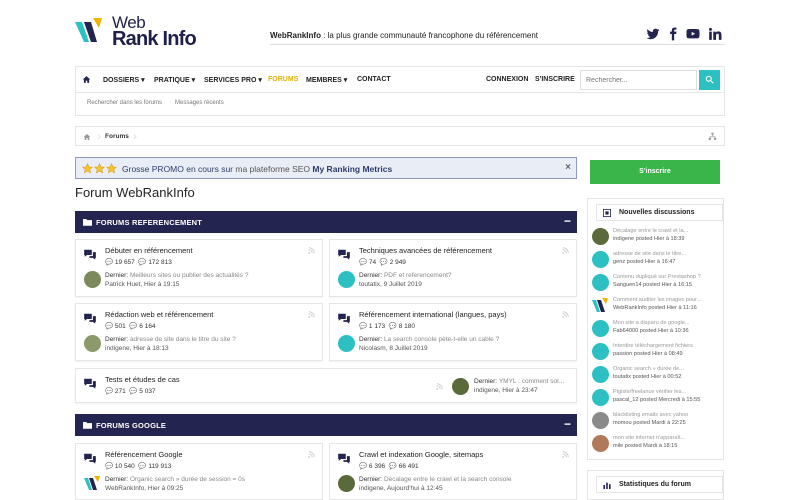 This screenshot has width=800, height=500. Describe the element at coordinates (326, 80) in the screenshot. I see `nav-membres: MEMBRES ▾` at that location.